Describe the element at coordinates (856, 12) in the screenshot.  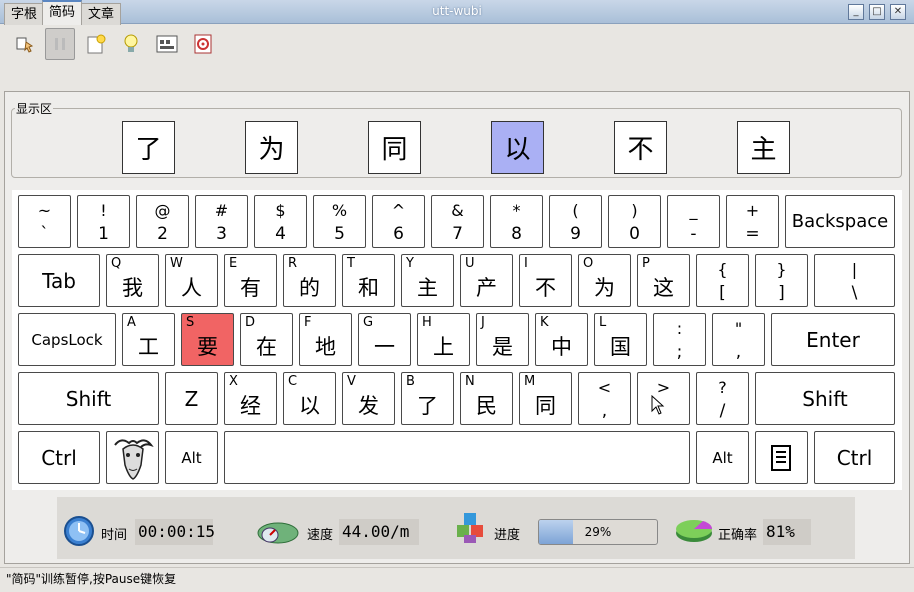
I see `minimize-button: _` at that location.